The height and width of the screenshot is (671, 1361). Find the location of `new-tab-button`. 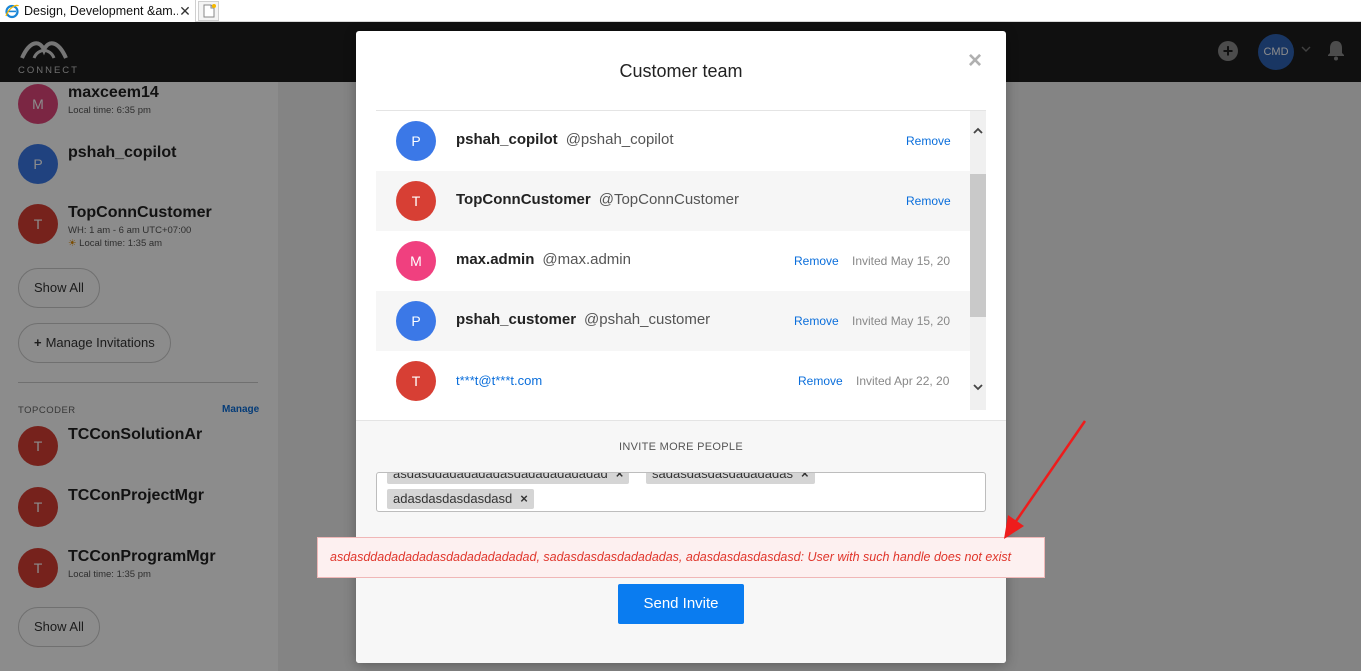

new-tab-button is located at coordinates (208, 11).